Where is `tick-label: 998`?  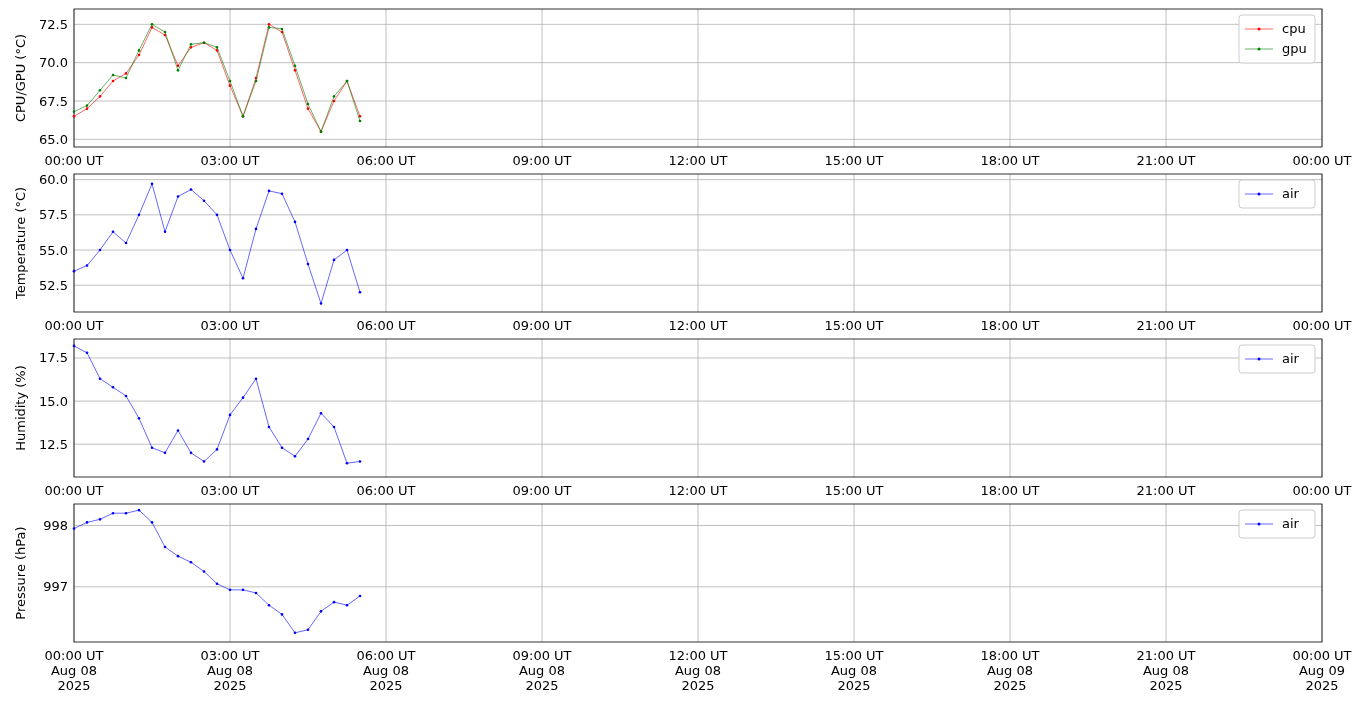 tick-label: 998 is located at coordinates (55, 525).